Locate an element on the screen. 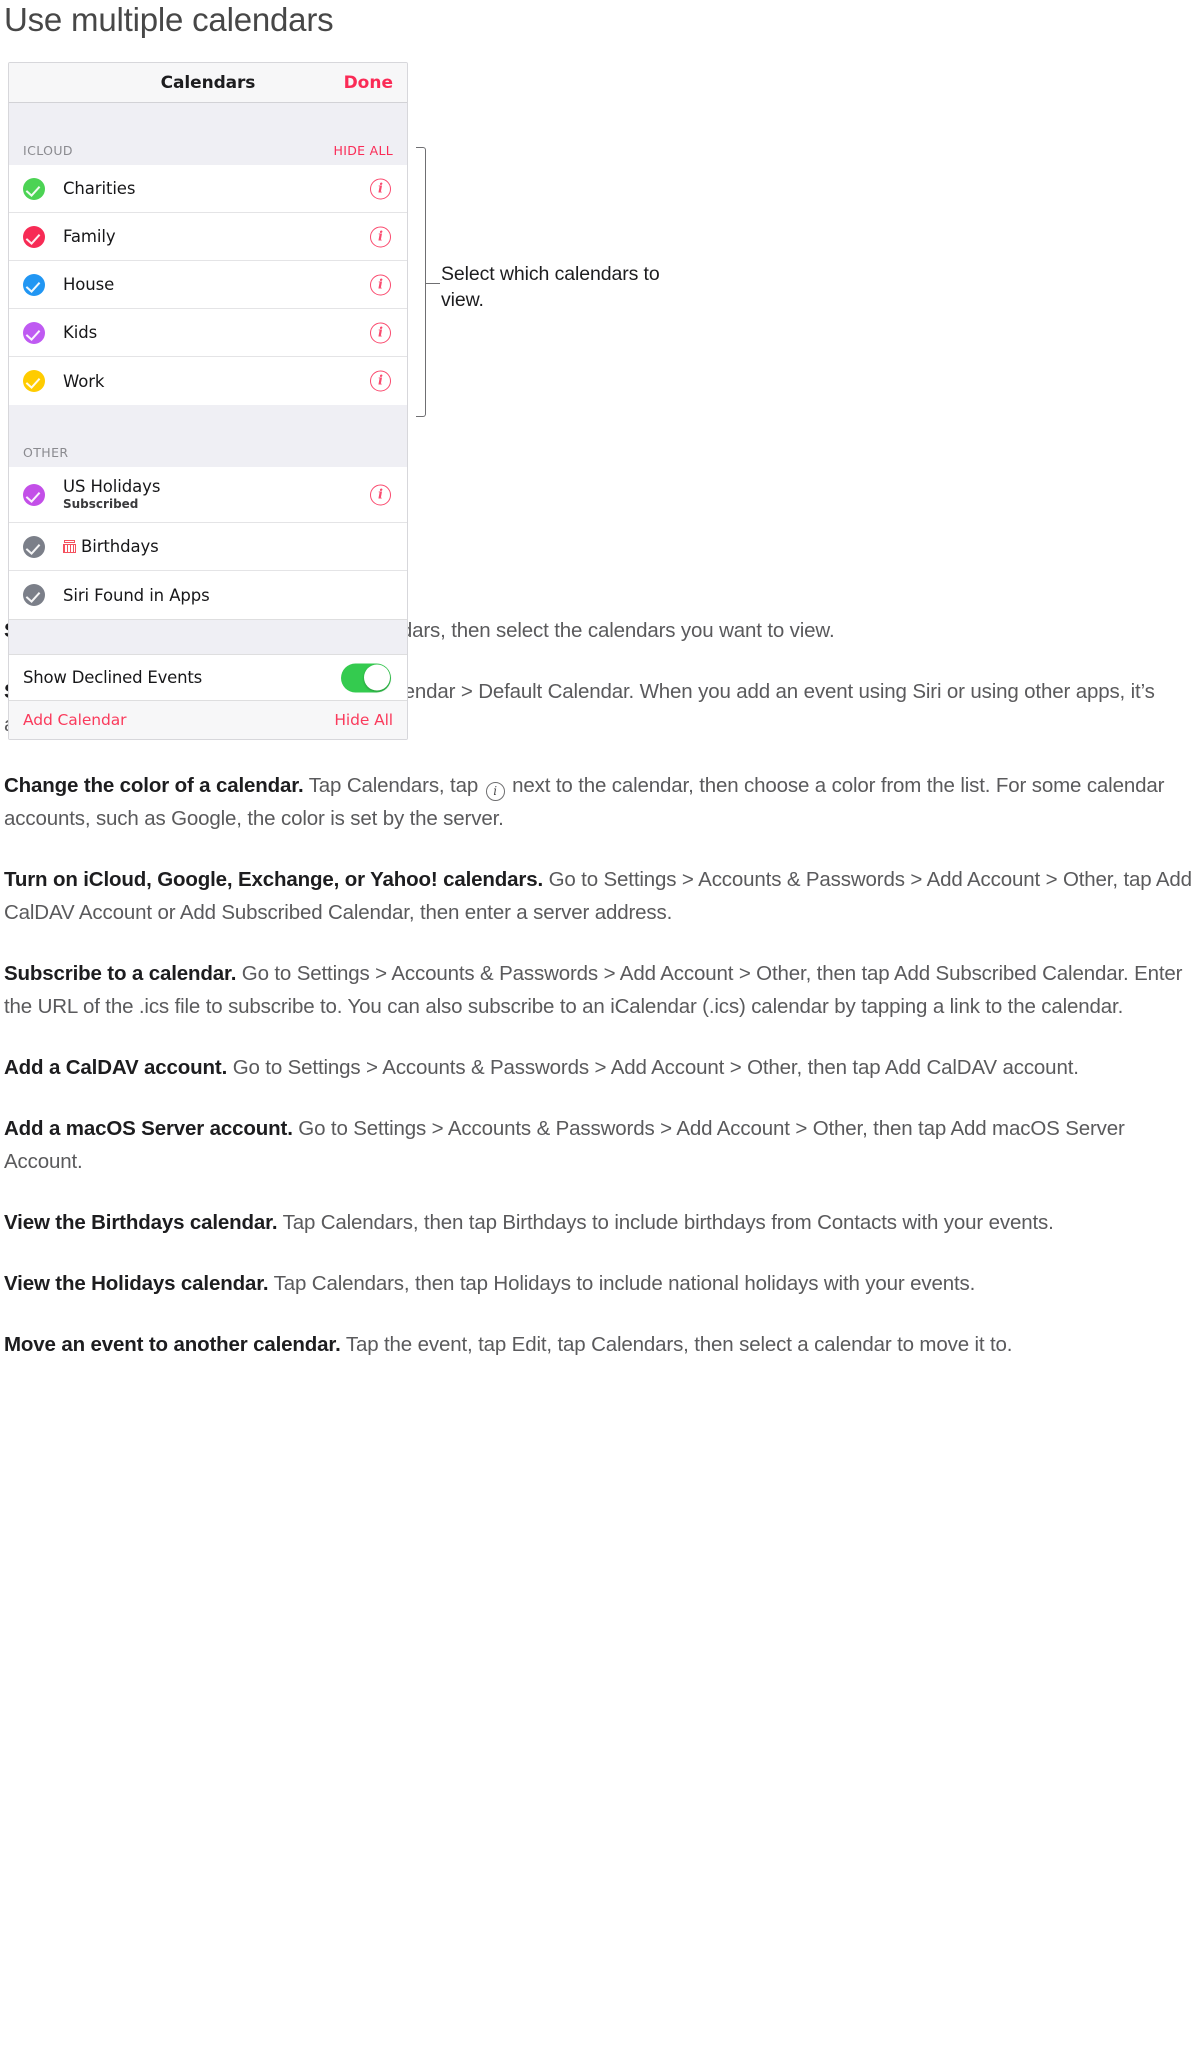 The height and width of the screenshot is (2055, 1198). callout-leader-line is located at coordinates (433, 283).